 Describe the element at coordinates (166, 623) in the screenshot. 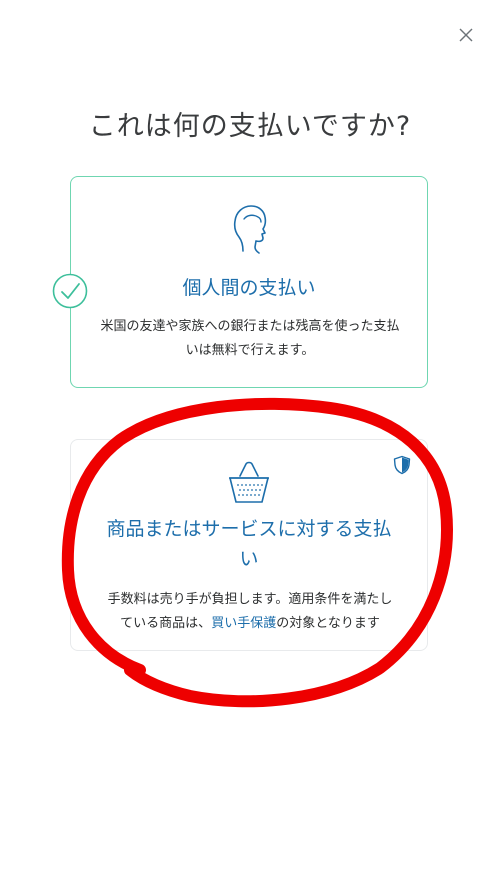

I see `description-prefix: ている商品は、` at that location.